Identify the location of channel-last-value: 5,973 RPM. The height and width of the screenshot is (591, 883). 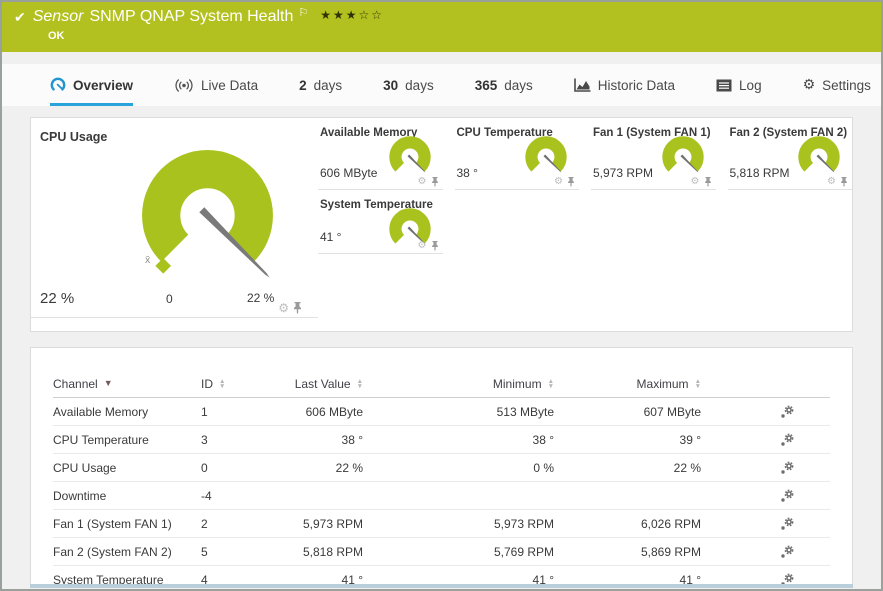
(332, 523).